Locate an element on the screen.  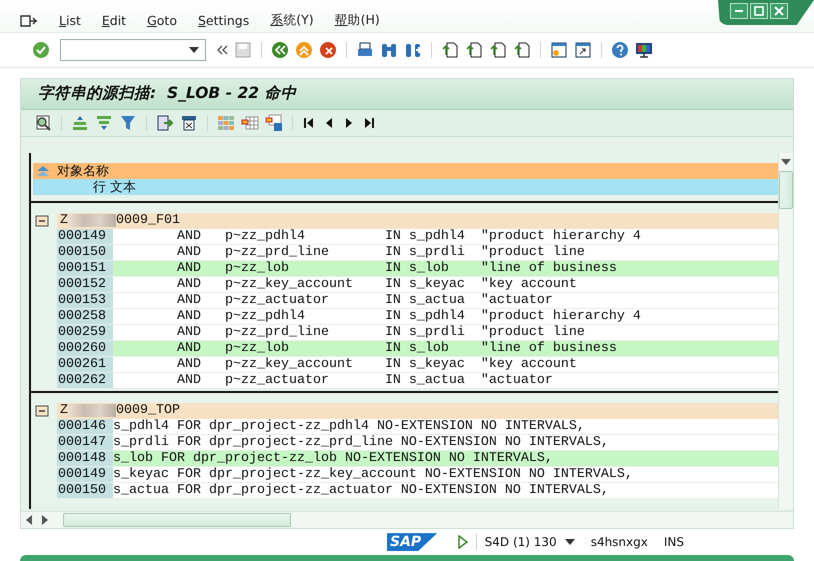
line-number: 000261 is located at coordinates (85, 364).